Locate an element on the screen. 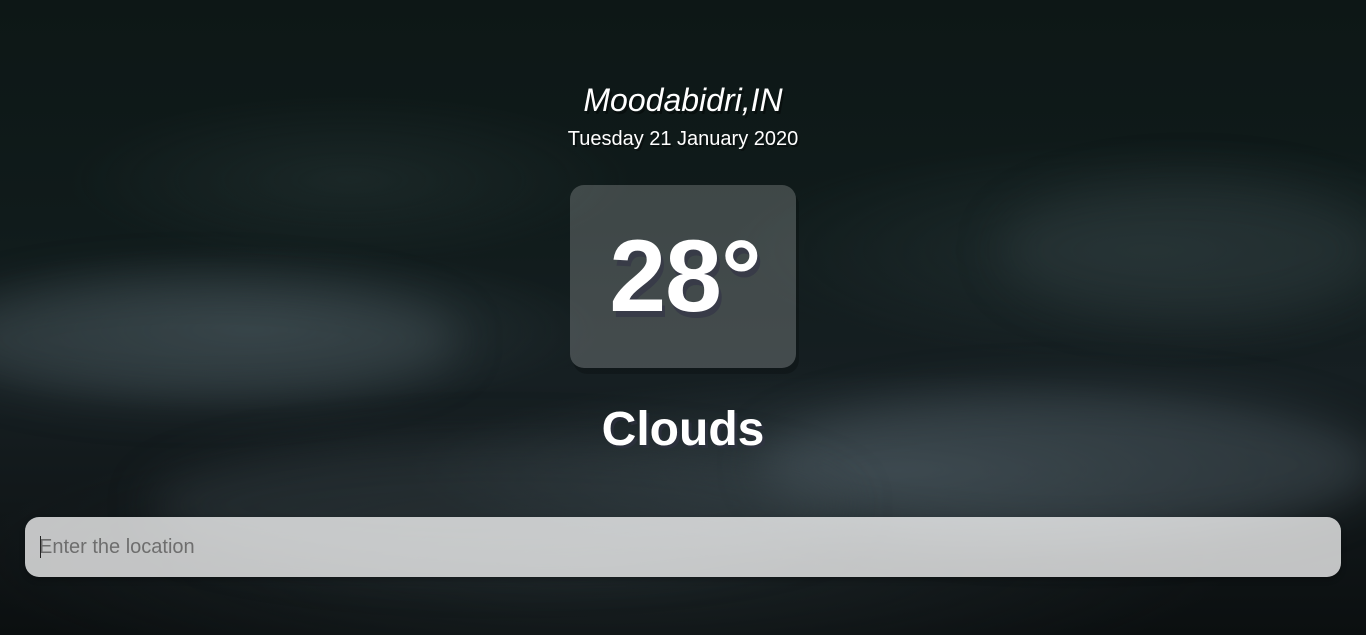 The height and width of the screenshot is (635, 1366). search-box is located at coordinates (683, 547).